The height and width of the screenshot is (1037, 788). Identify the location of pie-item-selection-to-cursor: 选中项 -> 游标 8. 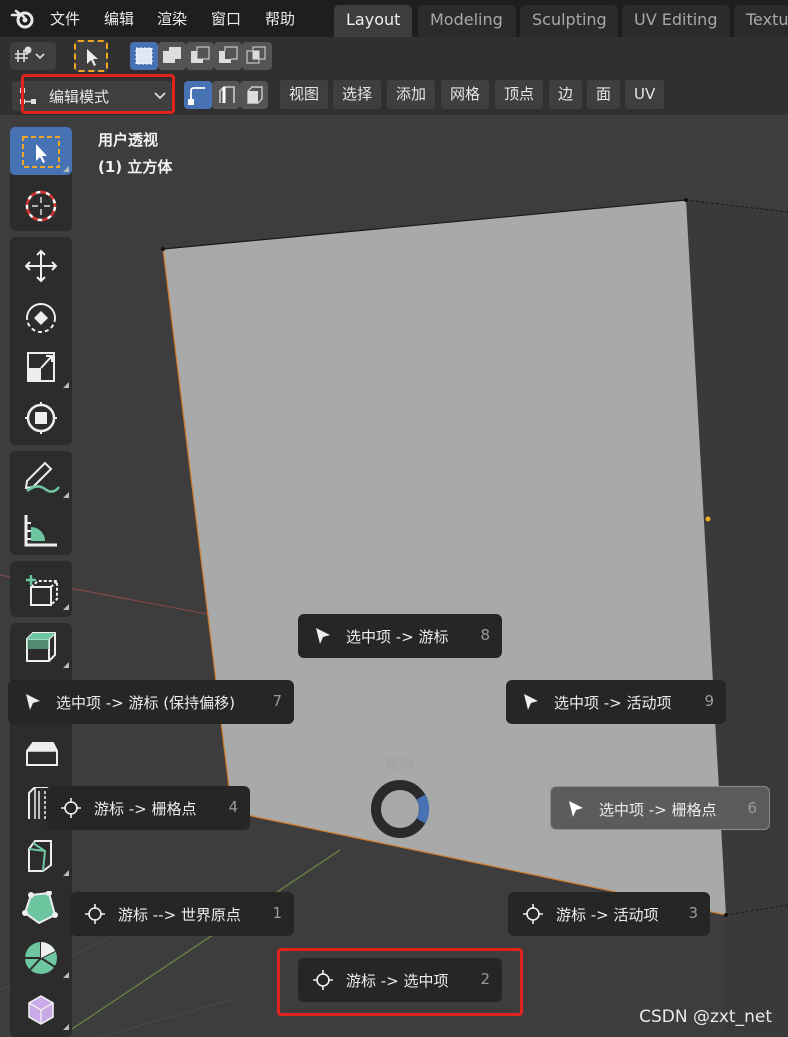
(400, 636).